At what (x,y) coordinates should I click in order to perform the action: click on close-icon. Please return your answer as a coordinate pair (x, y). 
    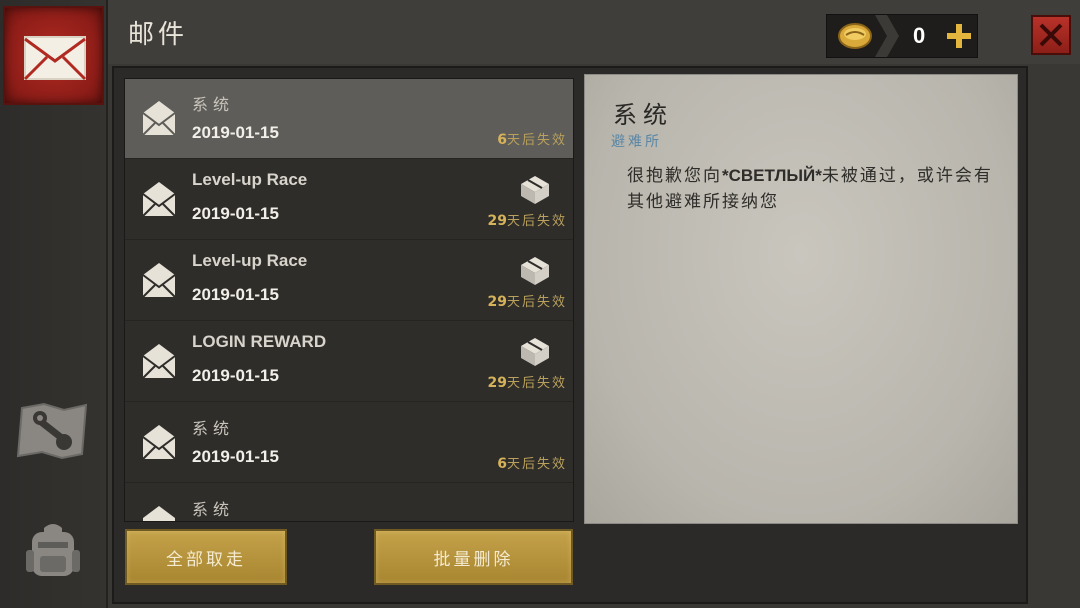
    Looking at the image, I should click on (1051, 35).